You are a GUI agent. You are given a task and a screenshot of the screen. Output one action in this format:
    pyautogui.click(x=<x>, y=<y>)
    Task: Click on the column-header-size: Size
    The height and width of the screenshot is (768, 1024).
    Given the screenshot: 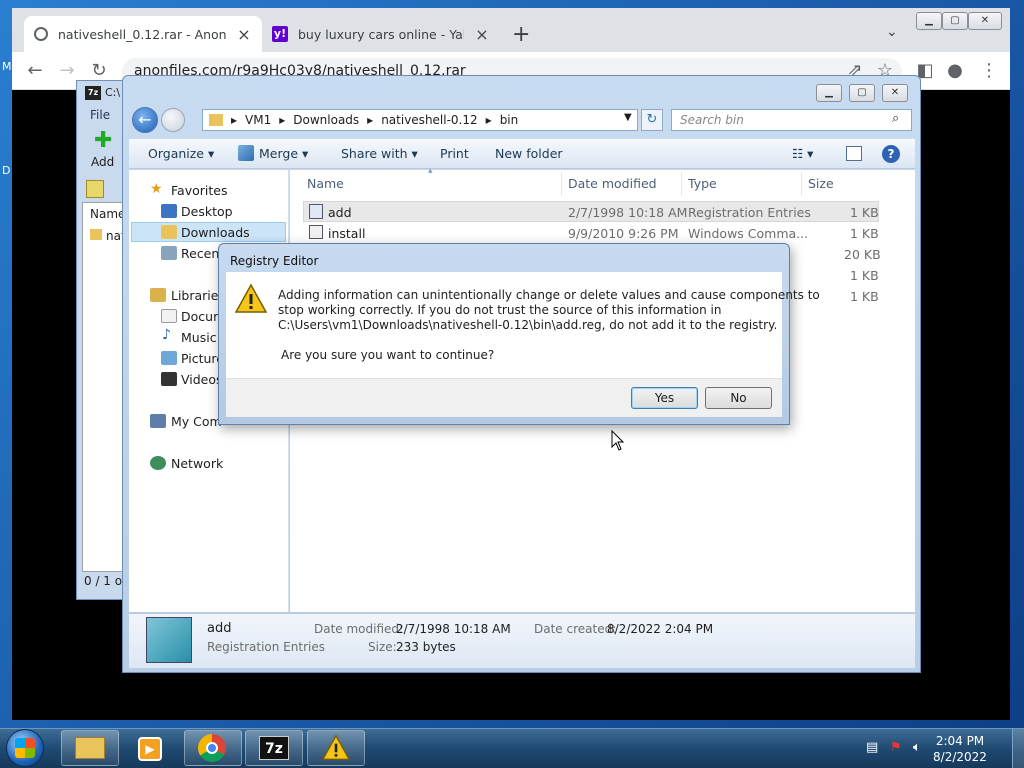 What is the action you would take?
    pyautogui.click(x=821, y=183)
    